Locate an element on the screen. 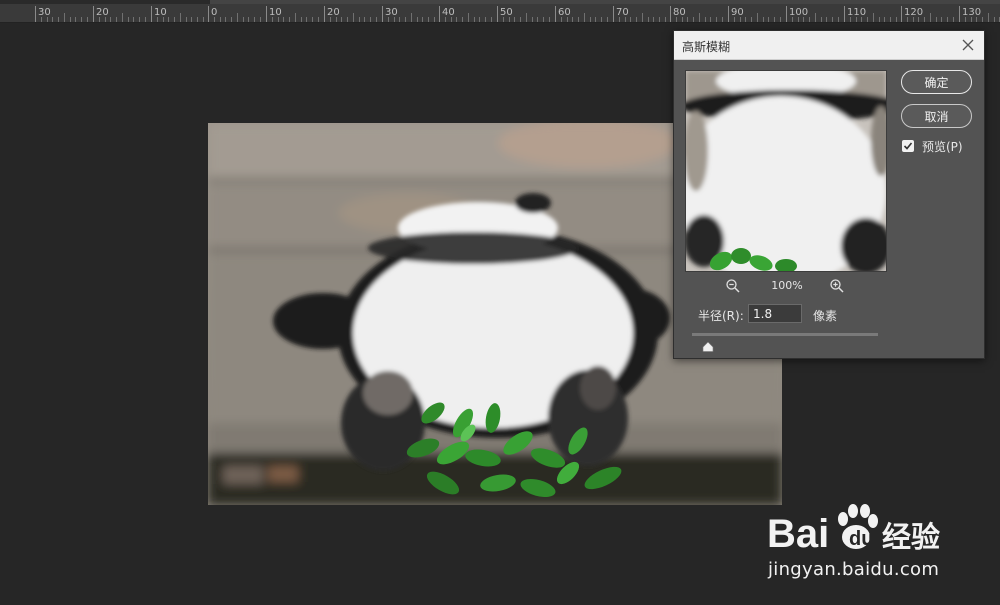 This screenshot has height=605, width=1000. radius-unit-label: 像素 is located at coordinates (825, 316).